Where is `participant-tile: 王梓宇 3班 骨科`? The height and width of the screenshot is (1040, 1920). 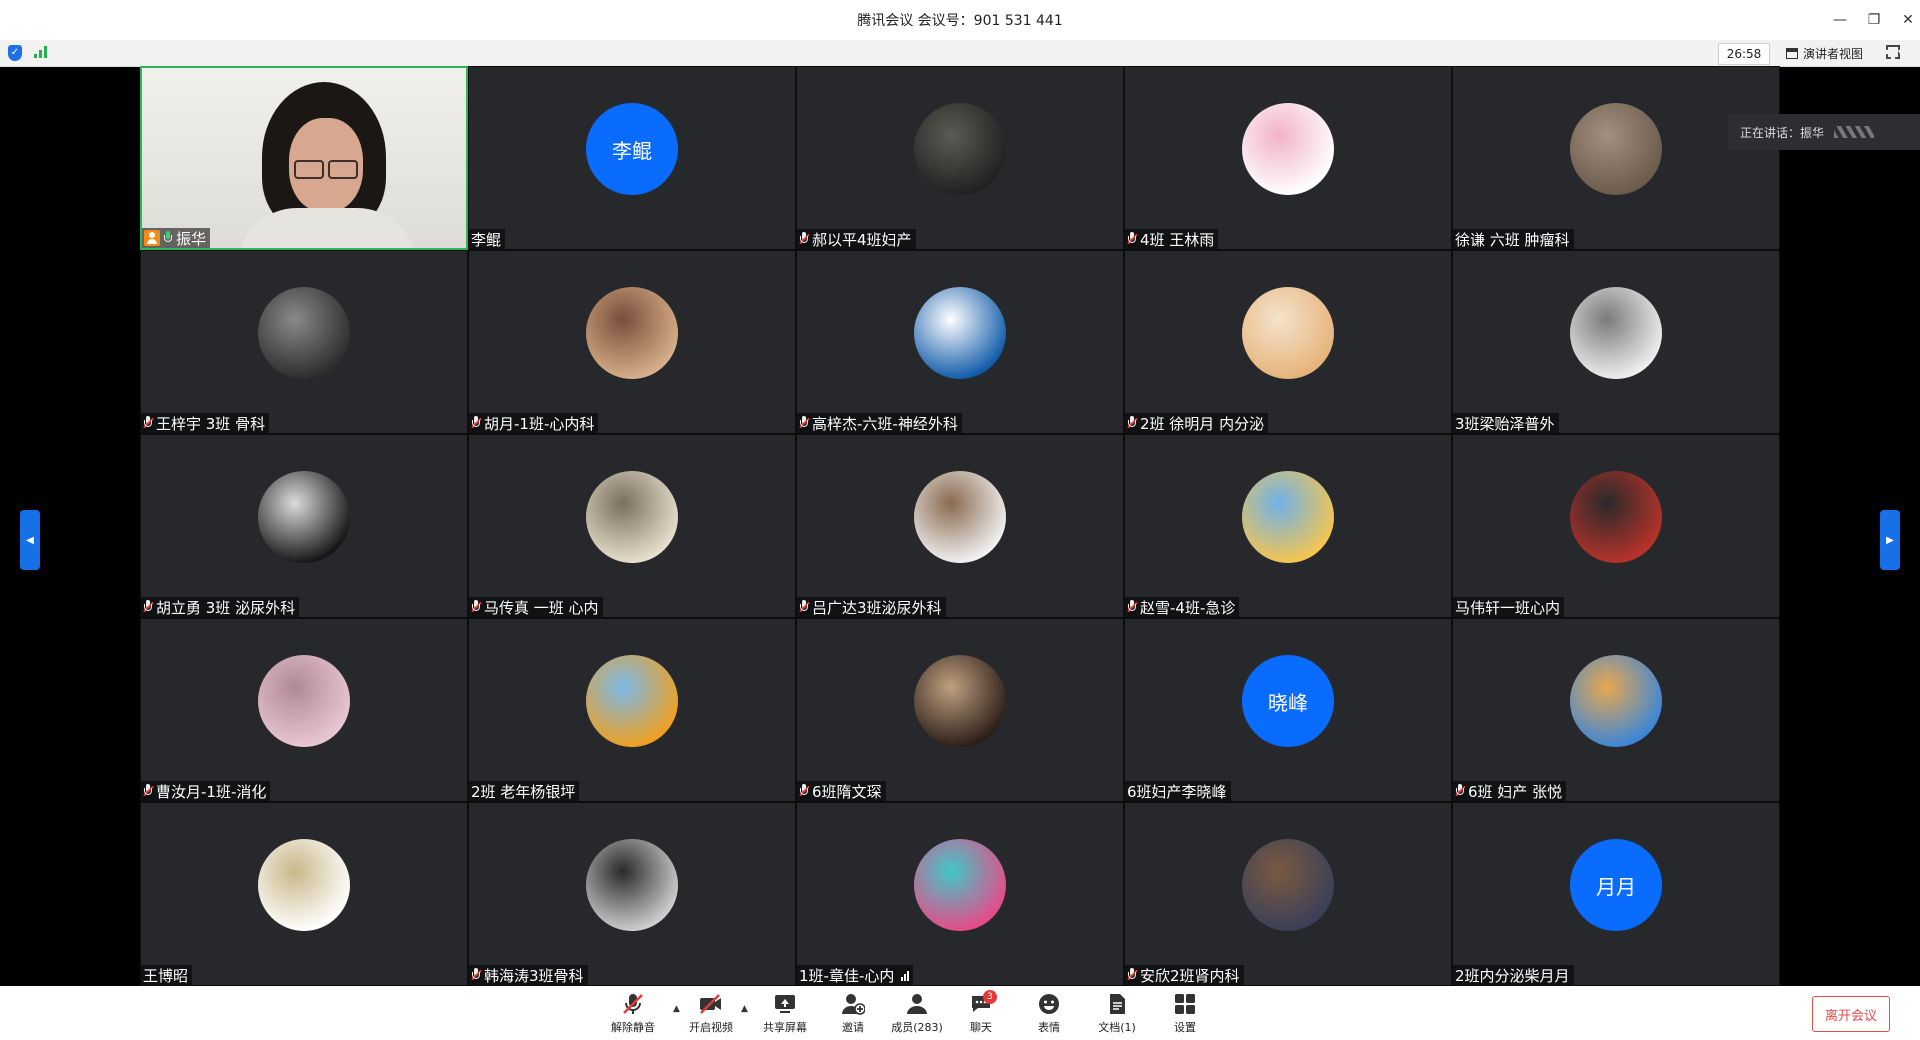 participant-tile: 王梓宇 3班 骨科 is located at coordinates (304, 342).